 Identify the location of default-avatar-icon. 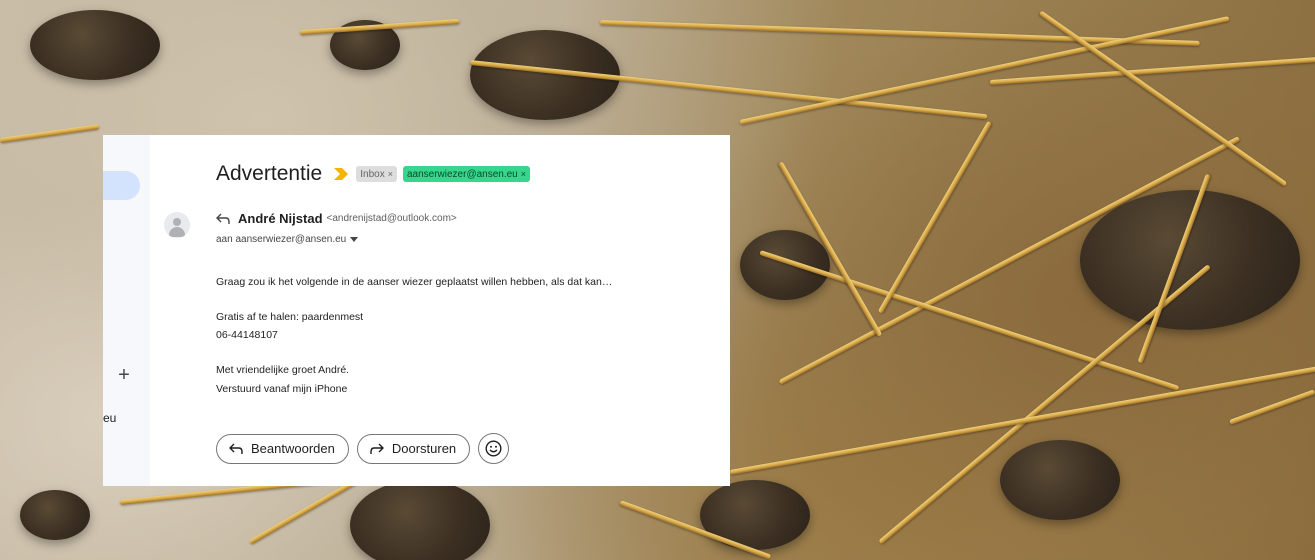
(177, 225).